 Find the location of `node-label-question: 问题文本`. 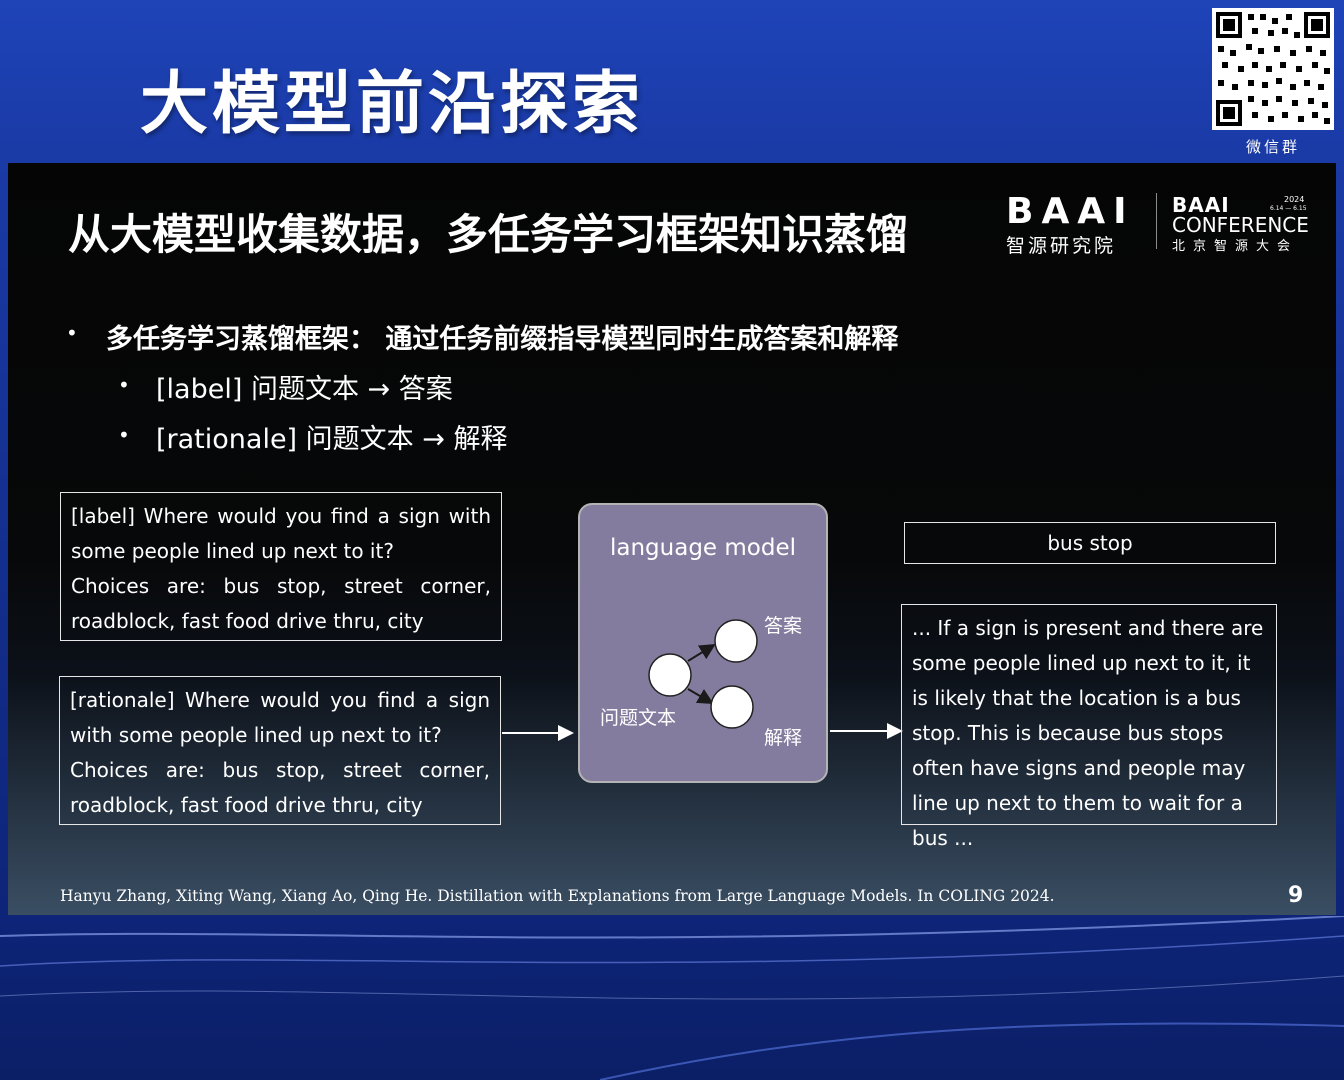

node-label-question: 问题文本 is located at coordinates (638, 718).